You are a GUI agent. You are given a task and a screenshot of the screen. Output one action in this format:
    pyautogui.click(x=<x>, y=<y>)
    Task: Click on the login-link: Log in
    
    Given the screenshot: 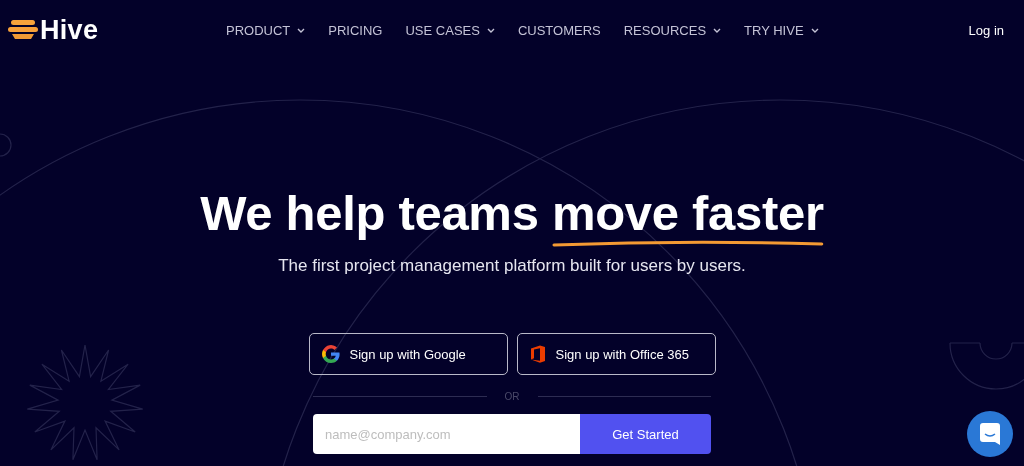 What is the action you would take?
    pyautogui.click(x=986, y=30)
    